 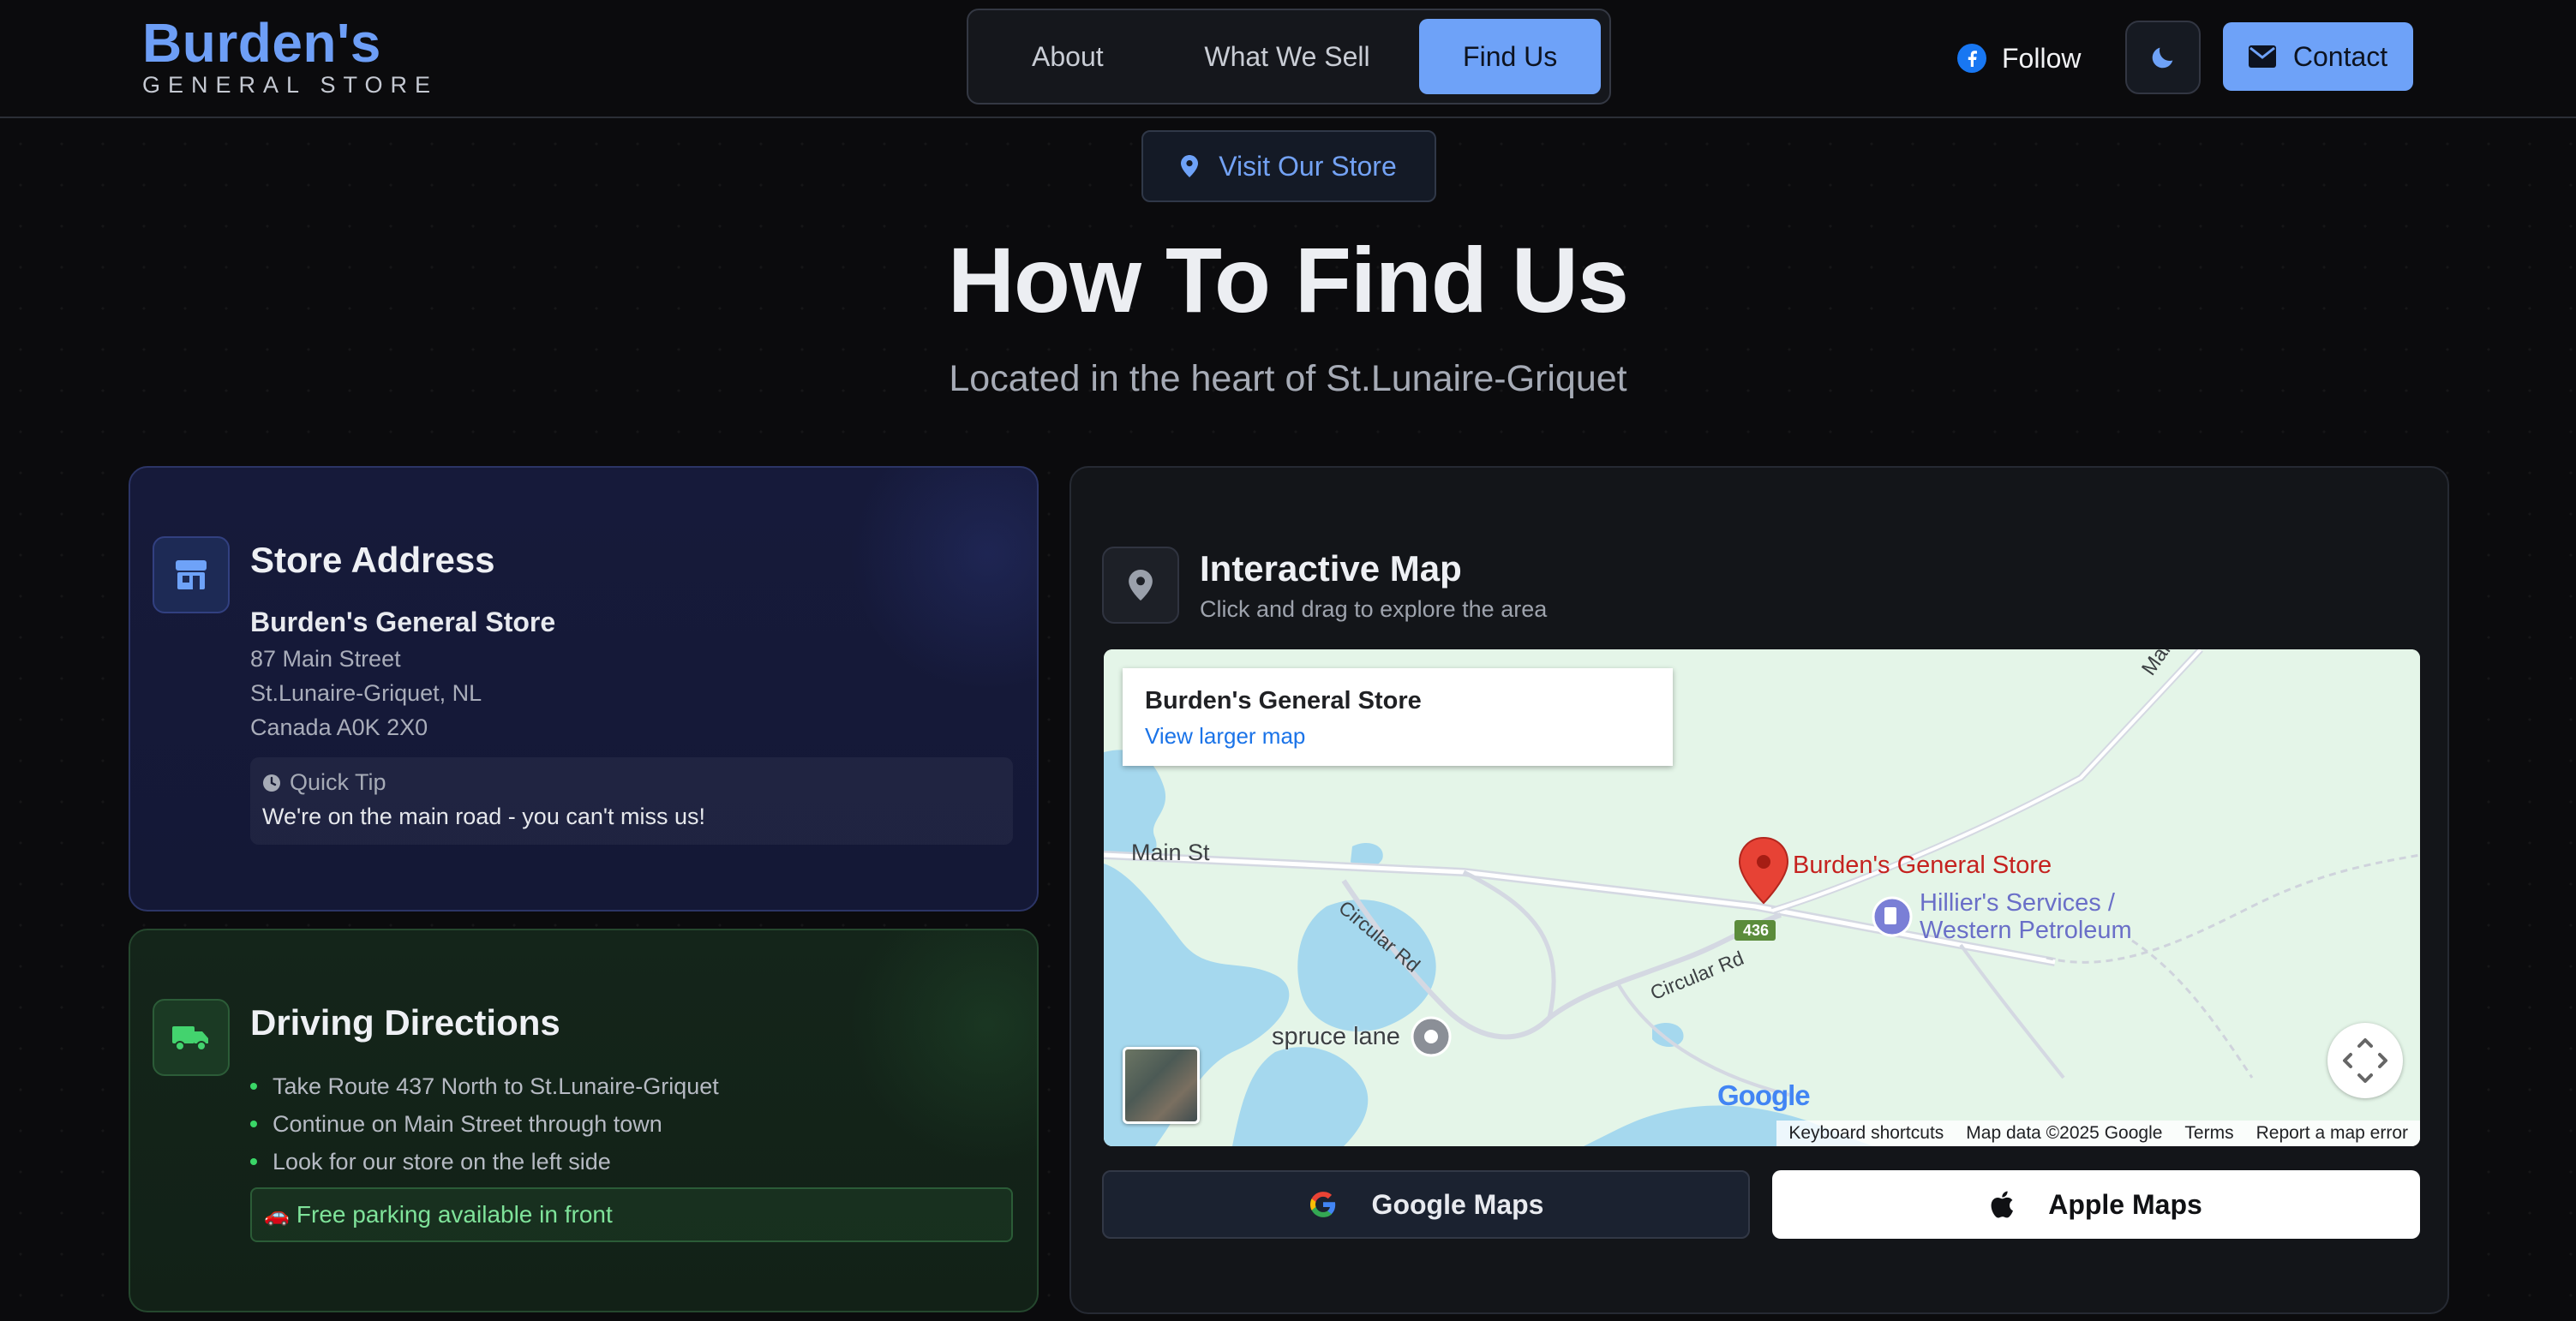 I want to click on apple-maps-button: Apple Maps, so click(x=2096, y=1204).